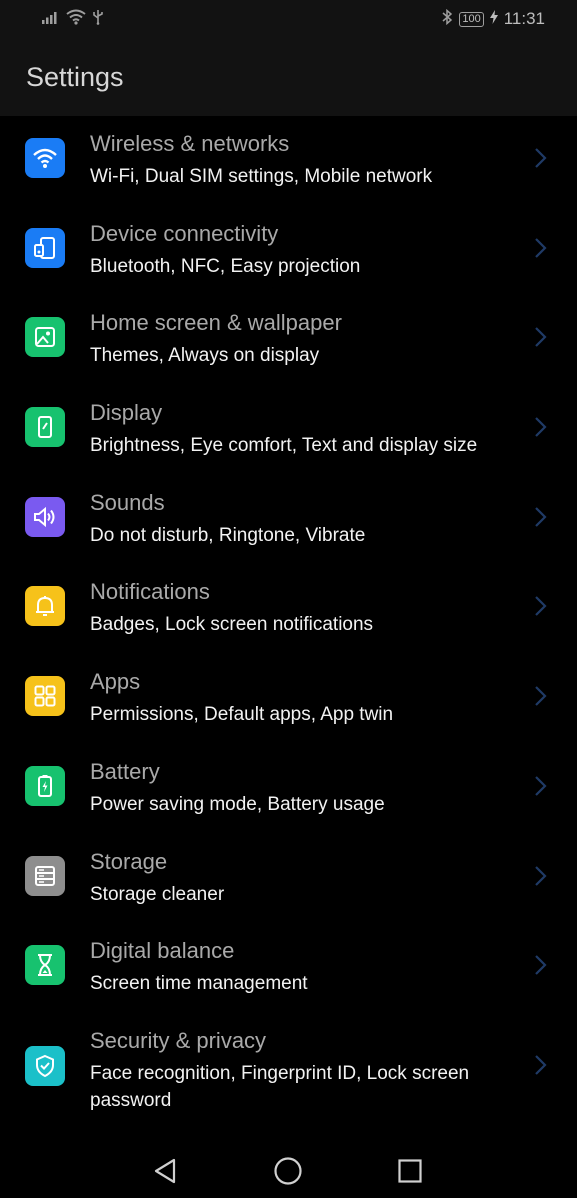 This screenshot has height=1198, width=577. Describe the element at coordinates (524, 18) in the screenshot. I see `status-time: 11:31` at that location.